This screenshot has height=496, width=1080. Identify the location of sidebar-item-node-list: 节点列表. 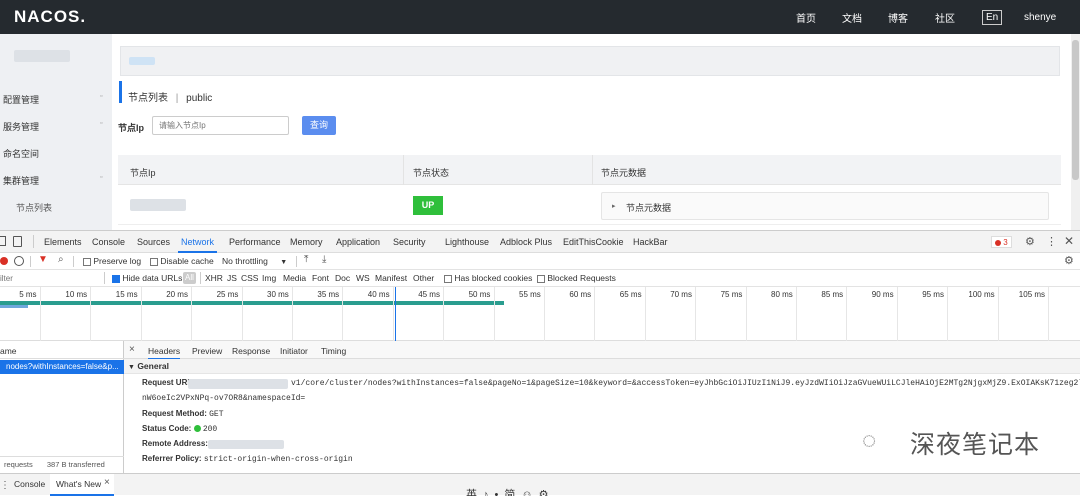
(34, 207).